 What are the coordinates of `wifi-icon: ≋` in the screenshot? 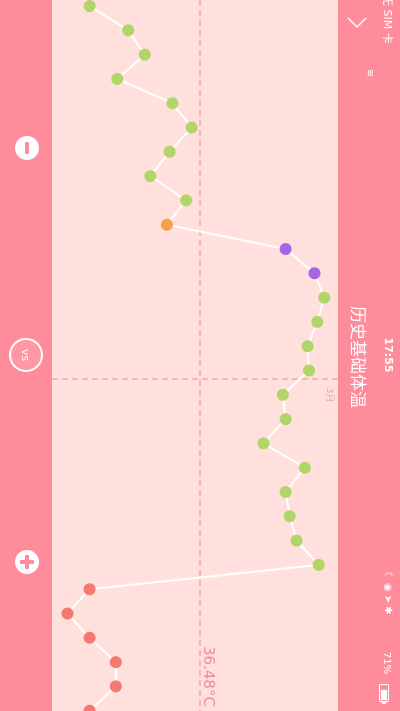 It's located at (369, 73).